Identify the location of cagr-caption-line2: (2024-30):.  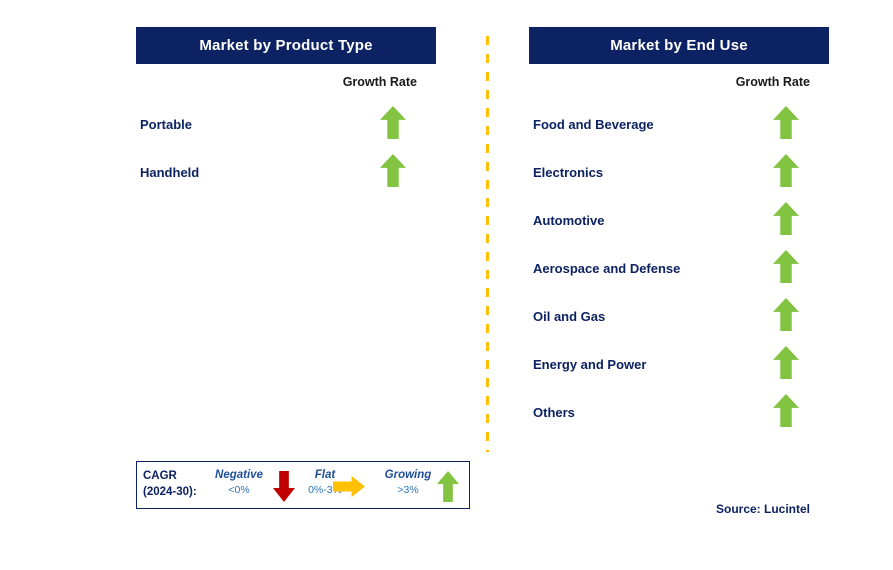
(170, 492).